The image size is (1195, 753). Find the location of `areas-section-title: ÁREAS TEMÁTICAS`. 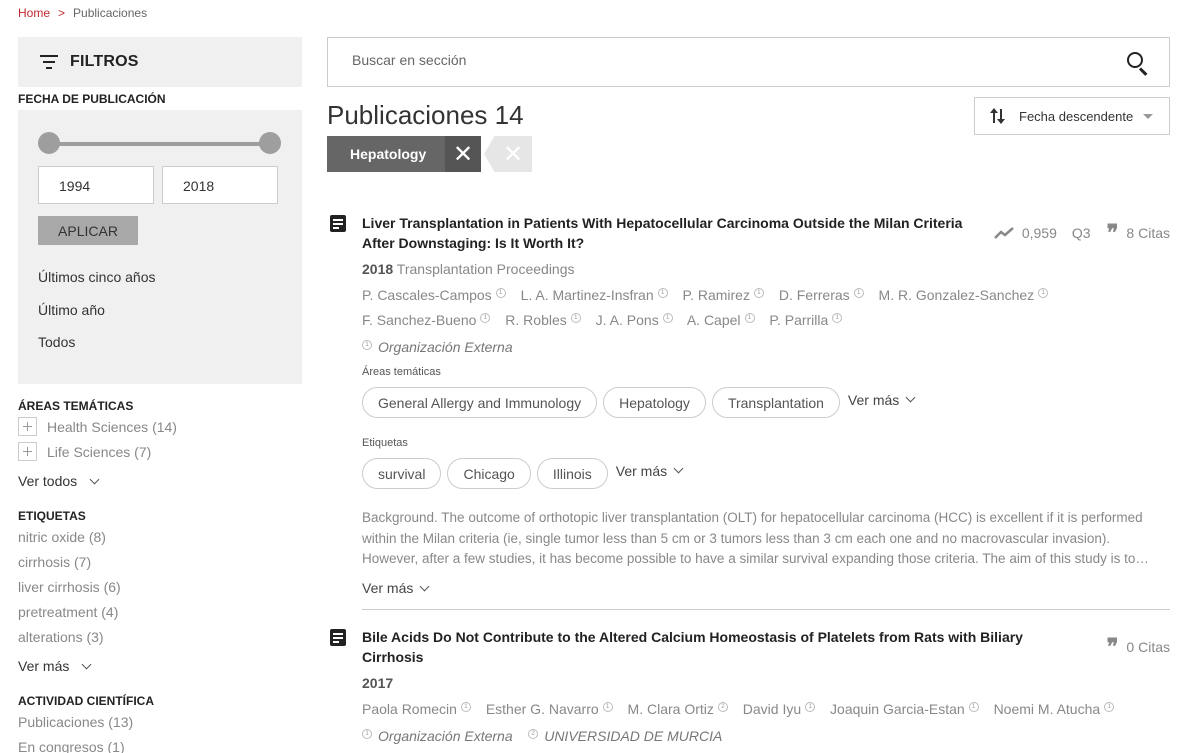

areas-section-title: ÁREAS TEMÁTICAS is located at coordinates (76, 406).